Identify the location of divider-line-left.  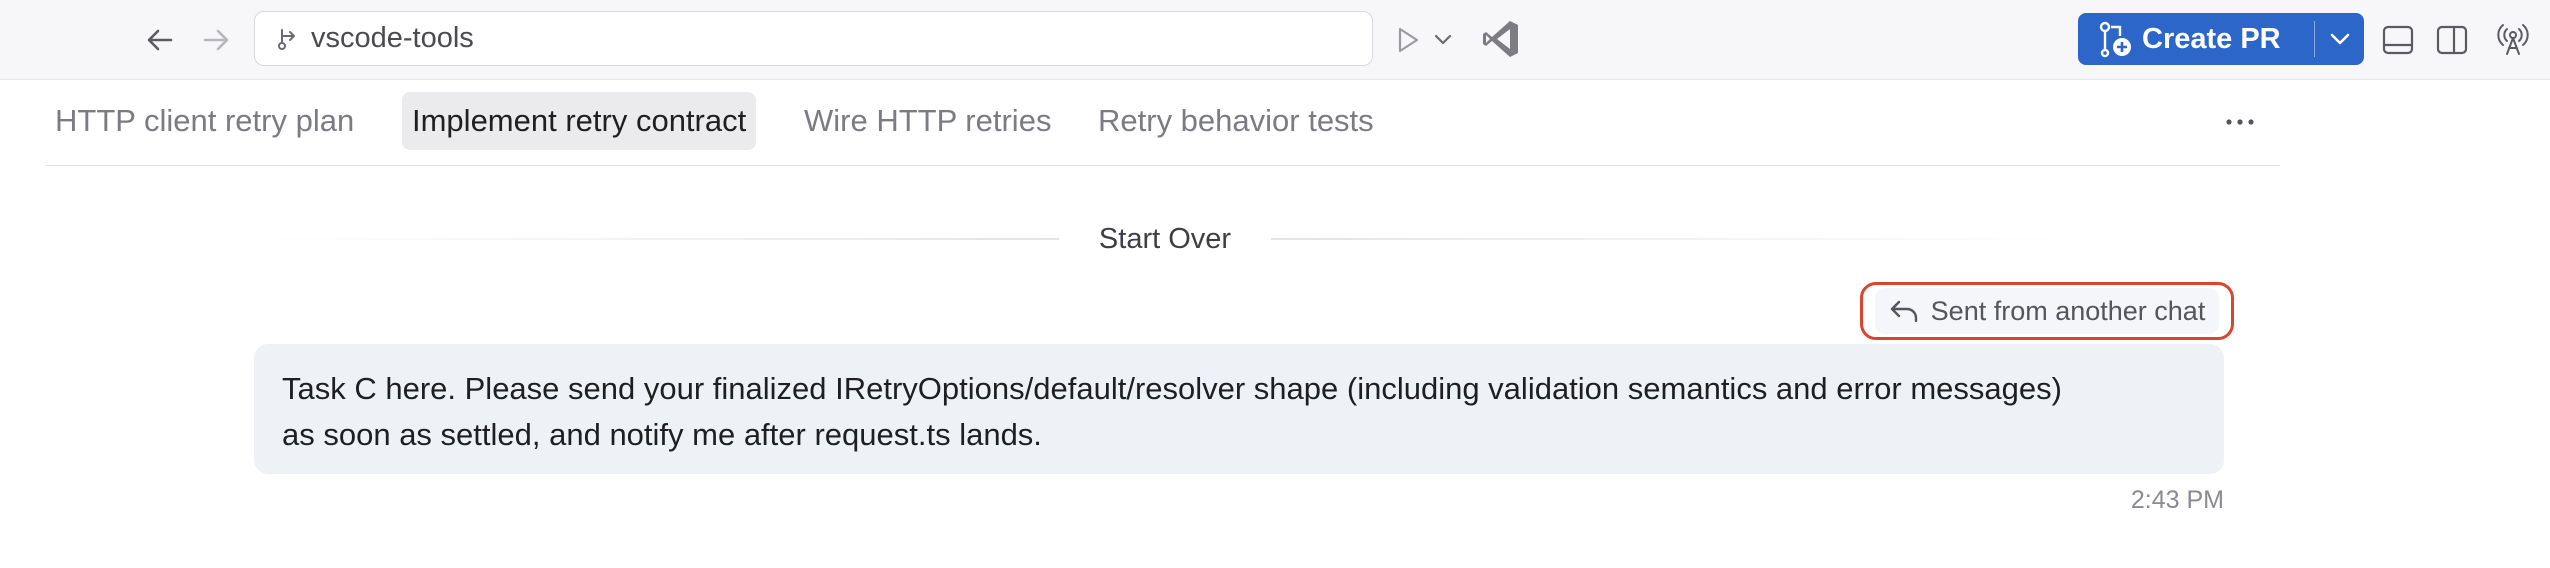
(659, 239).